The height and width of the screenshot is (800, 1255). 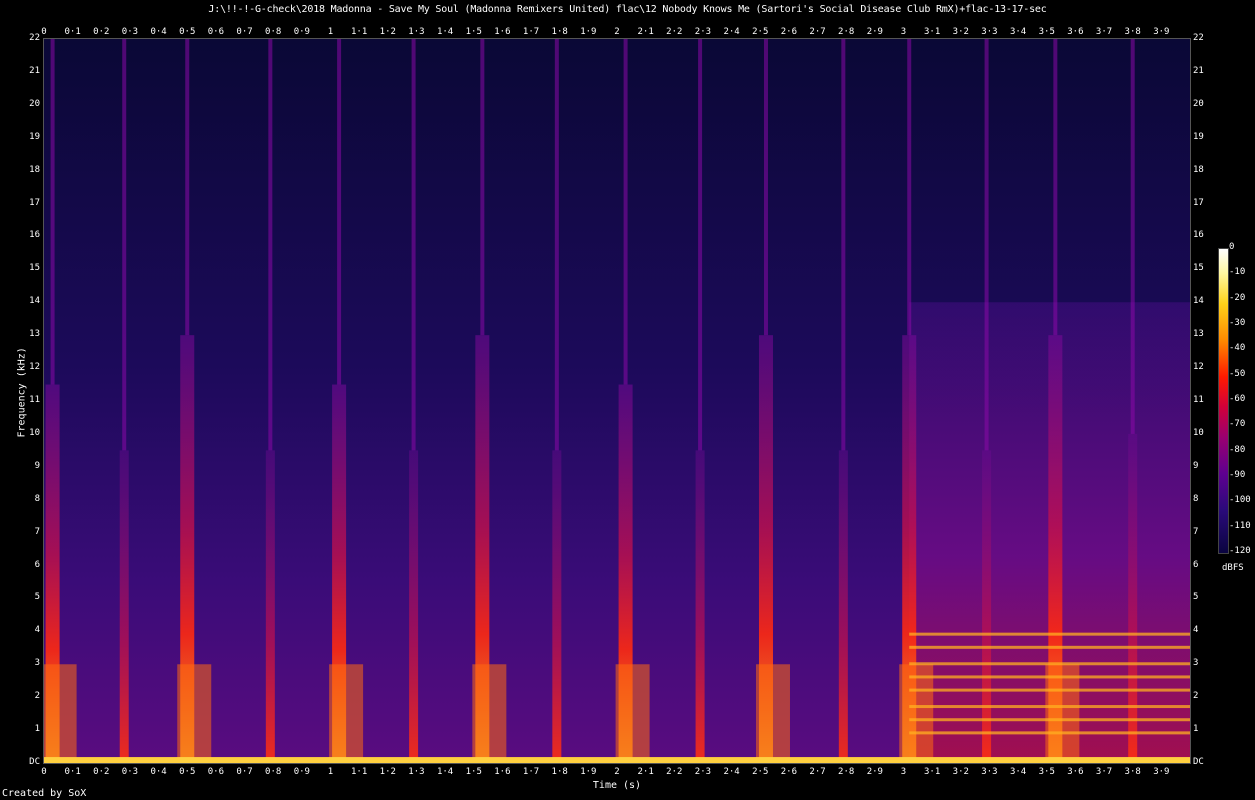 What do you see at coordinates (34, 367) in the screenshot?
I see `y-tick-label-left: 12` at bounding box center [34, 367].